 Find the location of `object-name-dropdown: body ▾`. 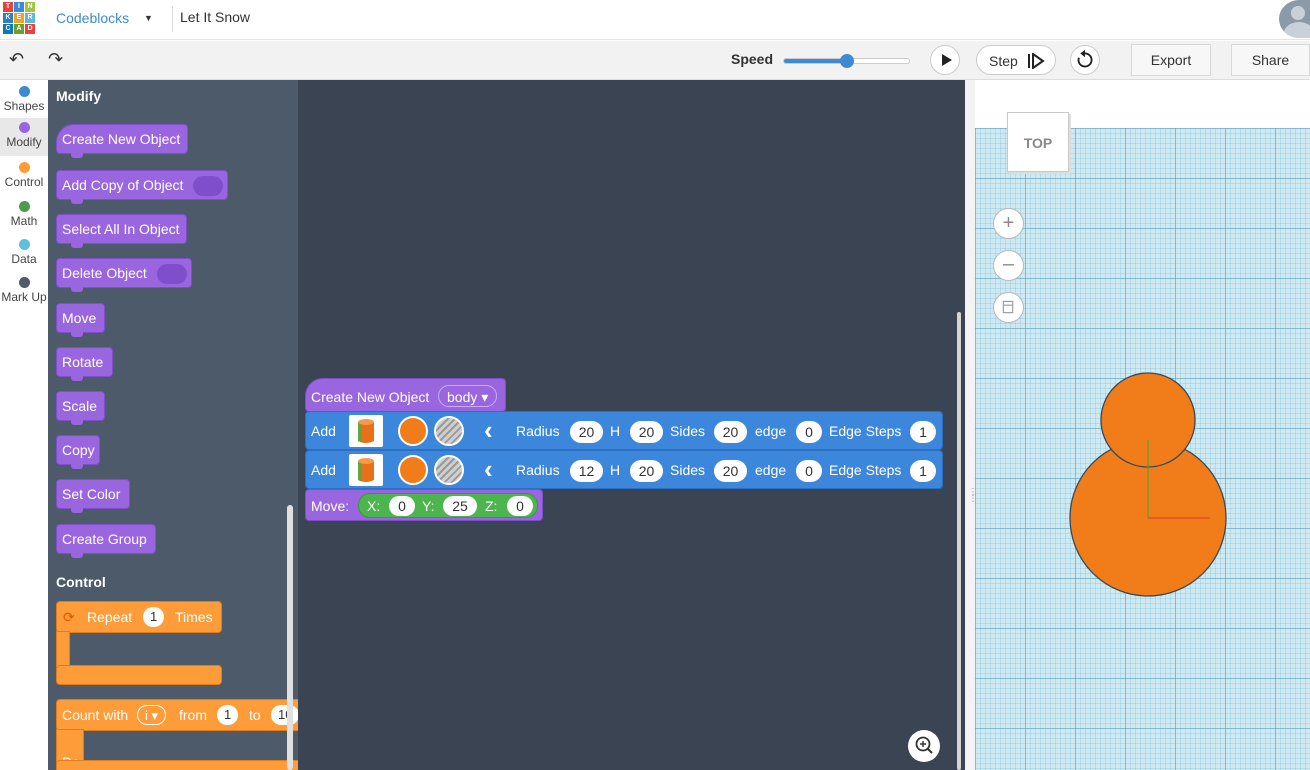

object-name-dropdown: body ▾ is located at coordinates (468, 396).